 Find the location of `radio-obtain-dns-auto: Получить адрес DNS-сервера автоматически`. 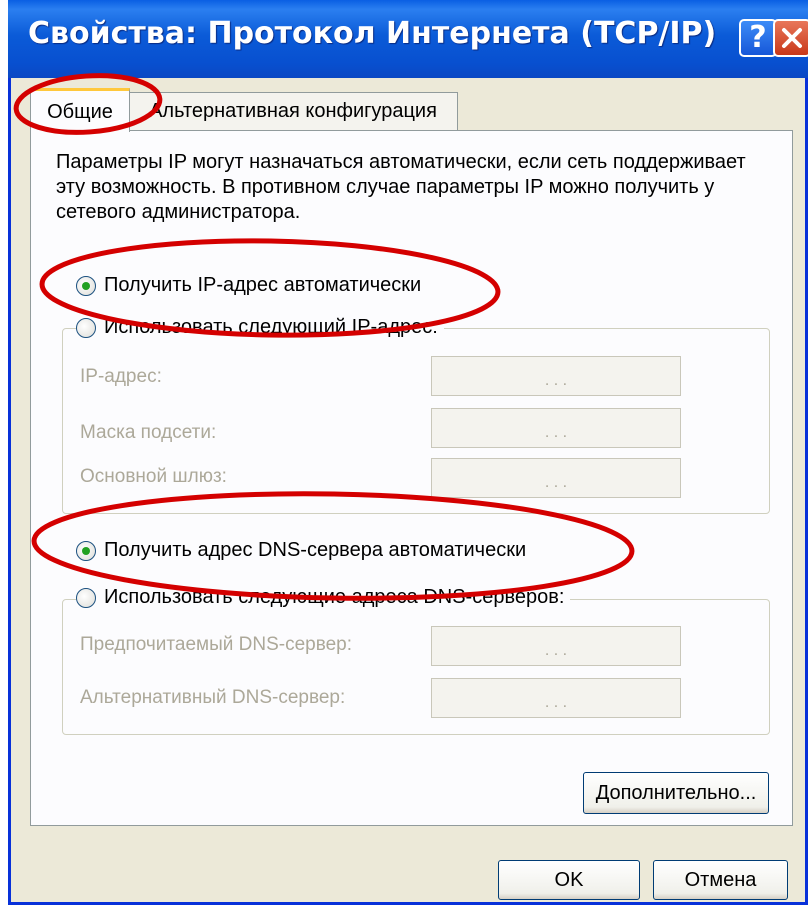

radio-obtain-dns-auto: Получить адрес DNS-сервера автоматически is located at coordinates (301, 550).